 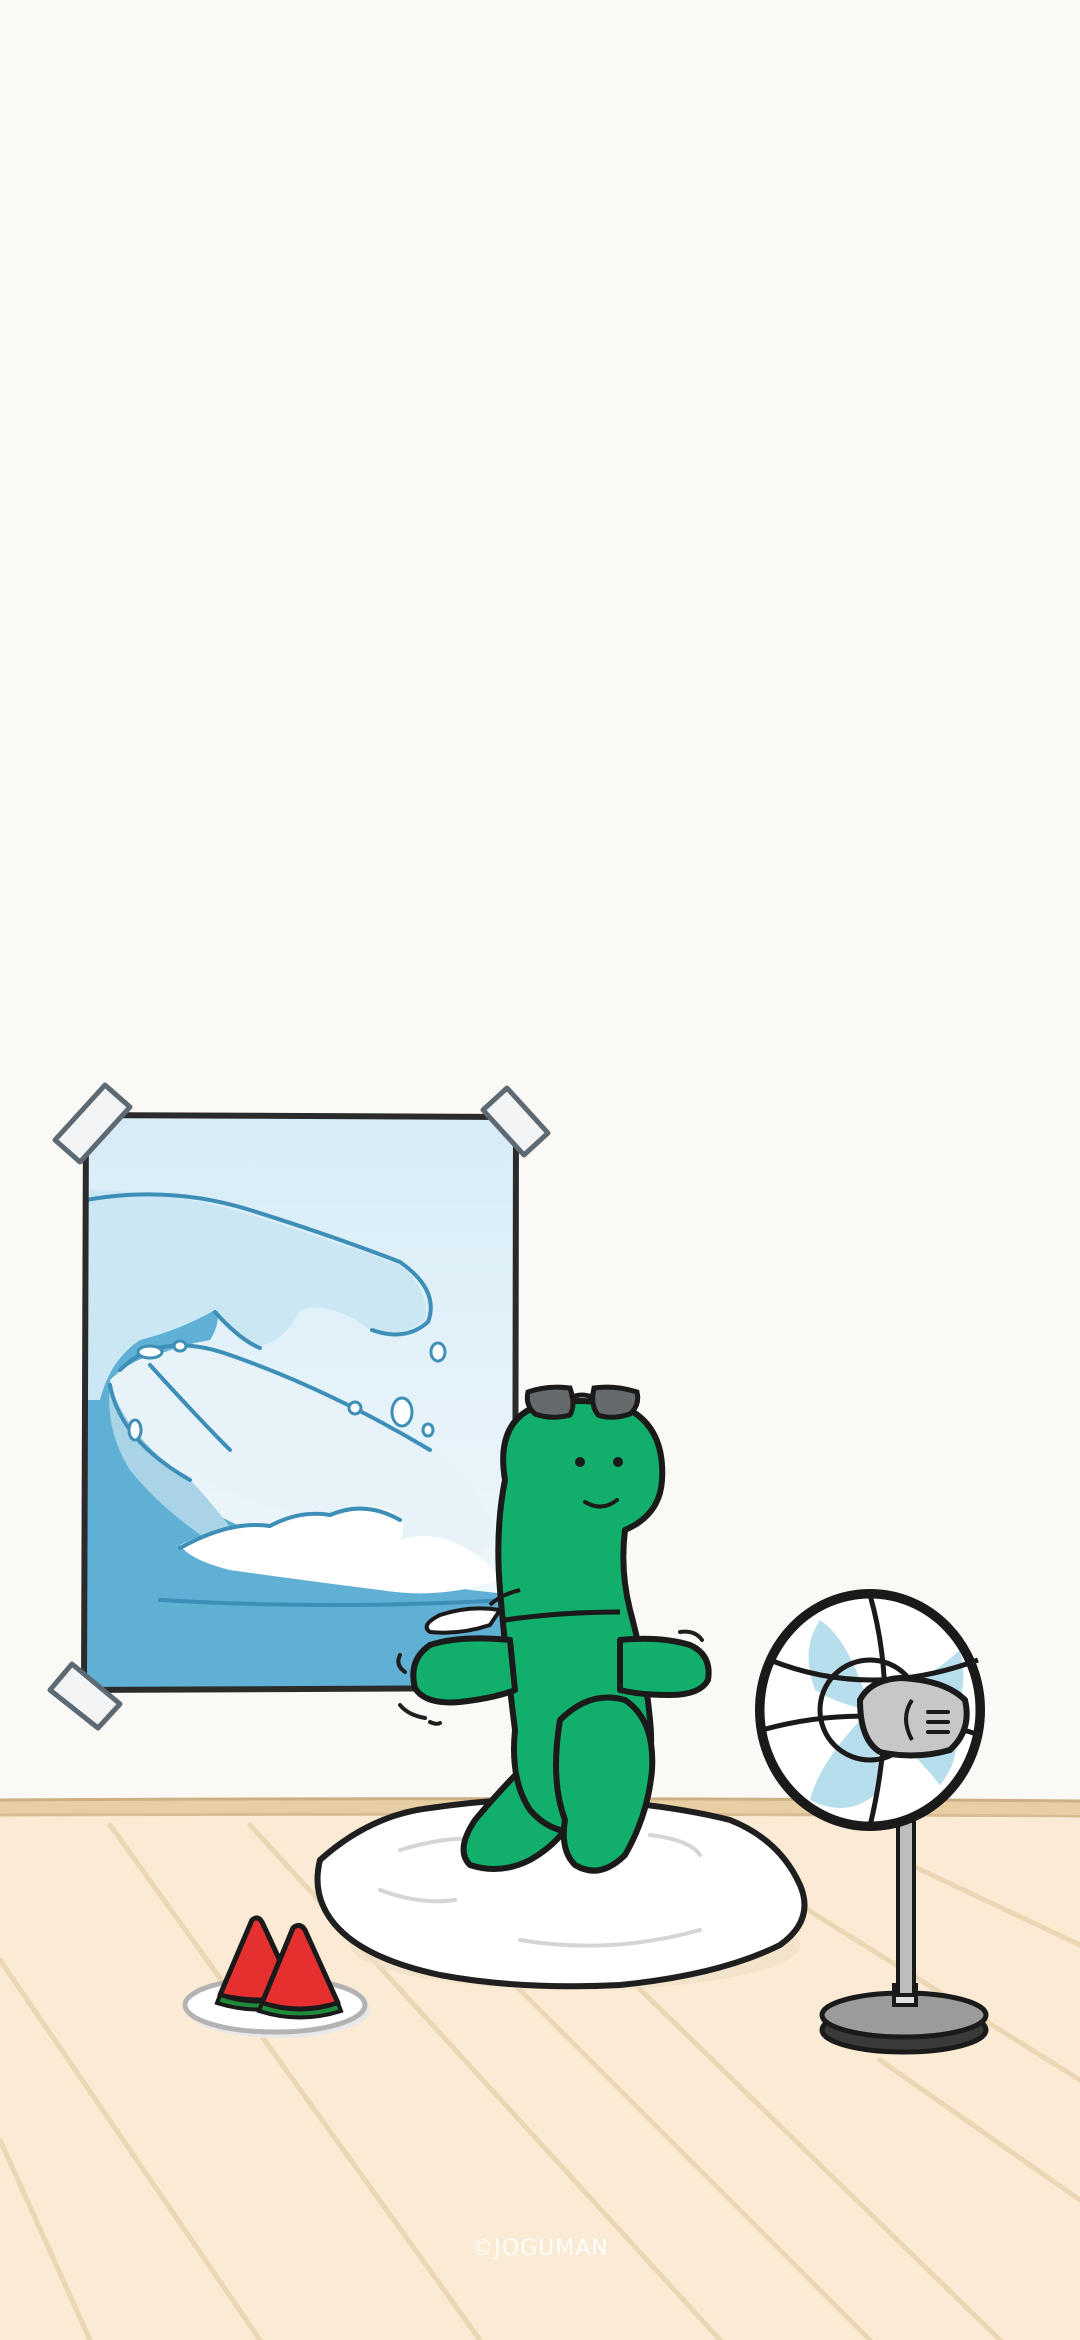 What do you see at coordinates (540, 2248) in the screenshot?
I see `artist-credit: ©JOGUMAN` at bounding box center [540, 2248].